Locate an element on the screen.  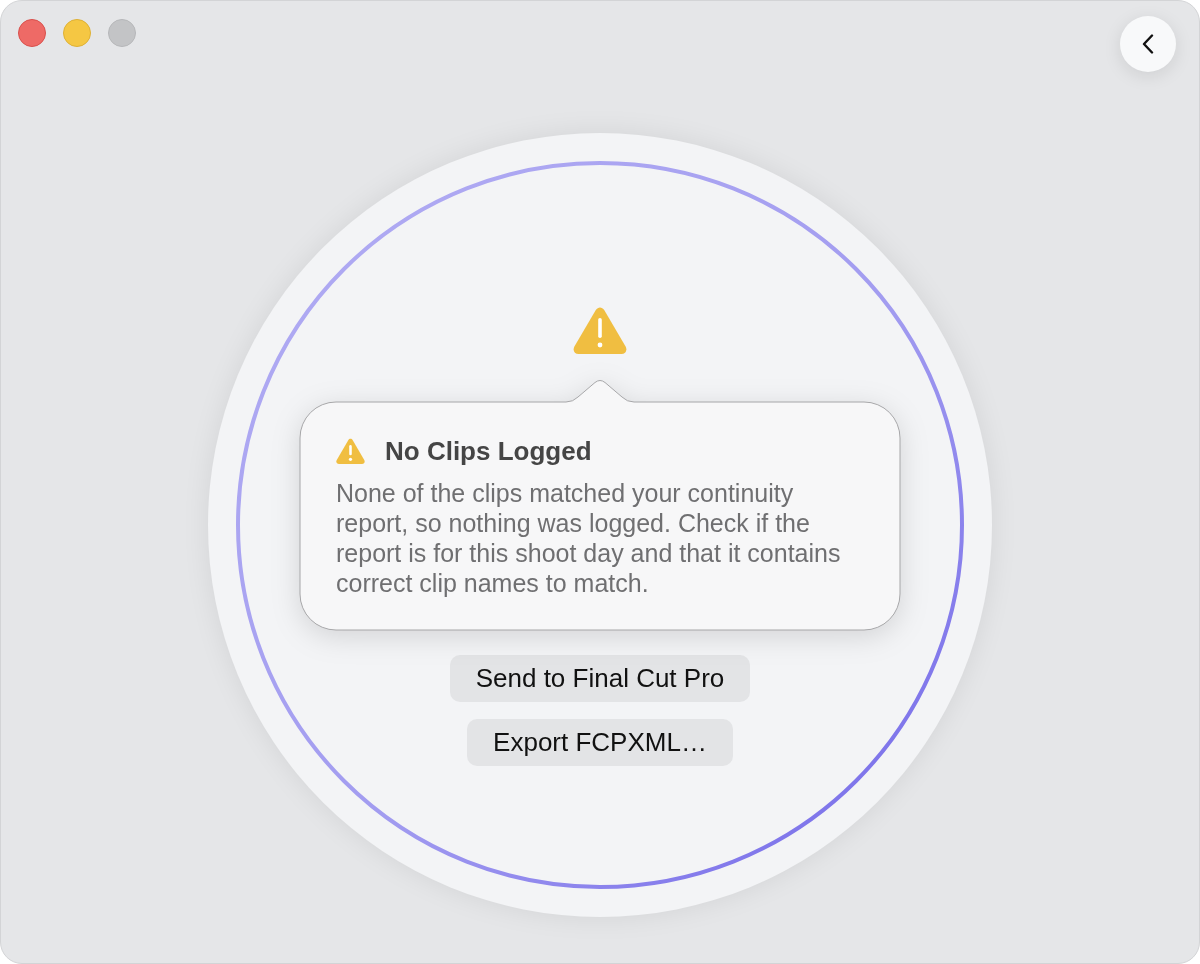
chevron-left-icon is located at coordinates (1148, 44).